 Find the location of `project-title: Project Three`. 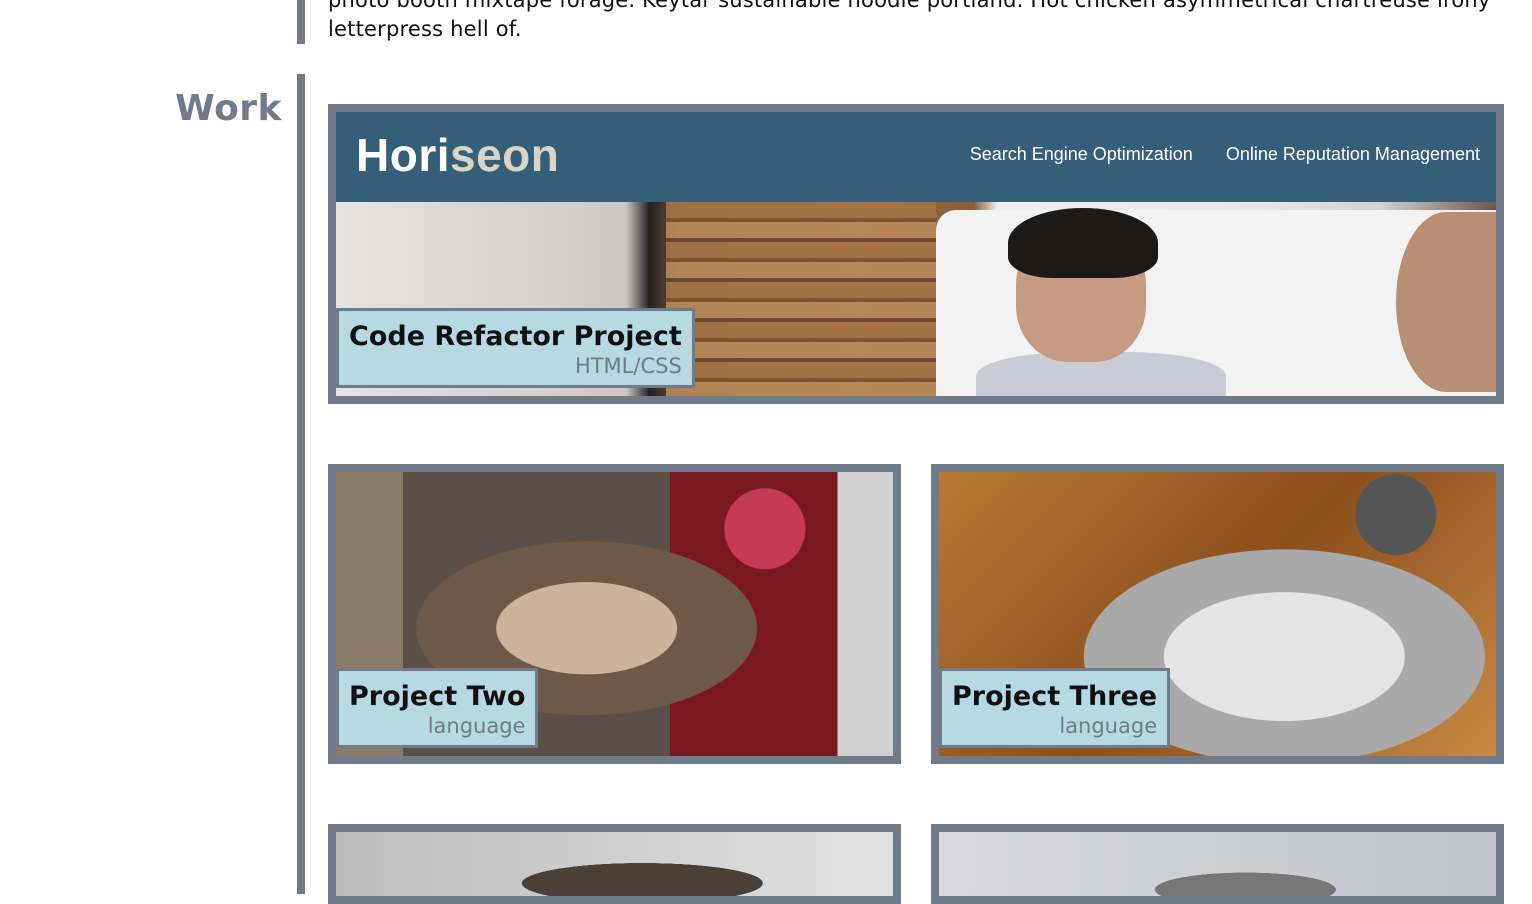

project-title: Project Three is located at coordinates (1055, 696).